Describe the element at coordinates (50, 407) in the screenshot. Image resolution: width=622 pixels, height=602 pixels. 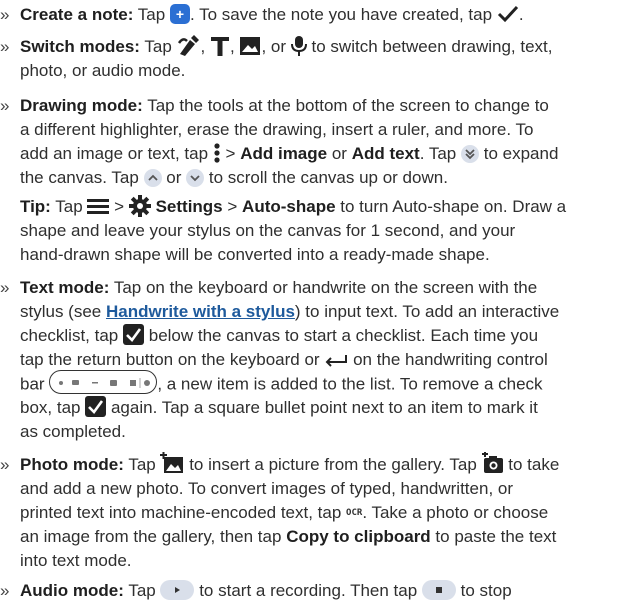
I see `text: box, tap` at that location.